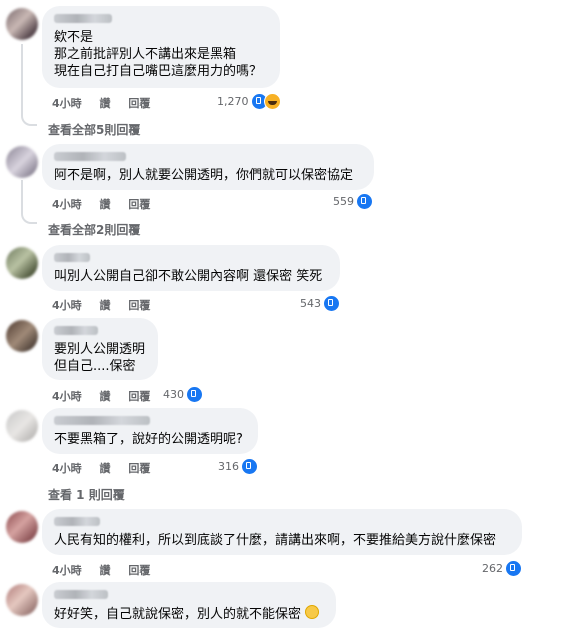  I want to click on reaction-summary: 262, so click(502, 568).